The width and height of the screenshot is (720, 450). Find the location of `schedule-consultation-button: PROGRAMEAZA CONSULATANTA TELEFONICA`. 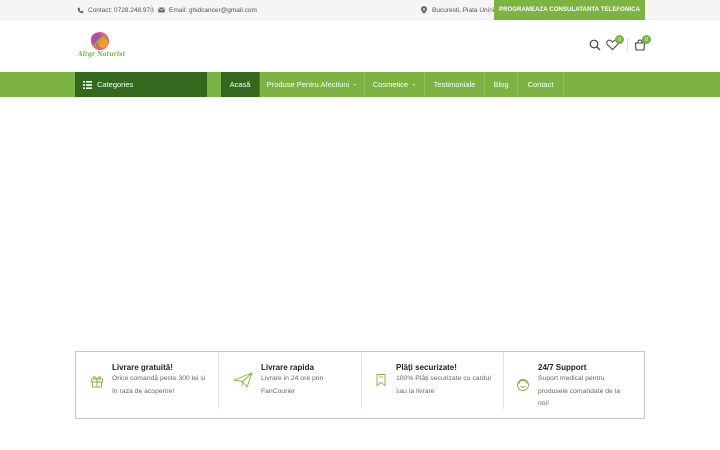

schedule-consultation-button: PROGRAMEAZA CONSULATANTA TELEFONICA is located at coordinates (569, 10).